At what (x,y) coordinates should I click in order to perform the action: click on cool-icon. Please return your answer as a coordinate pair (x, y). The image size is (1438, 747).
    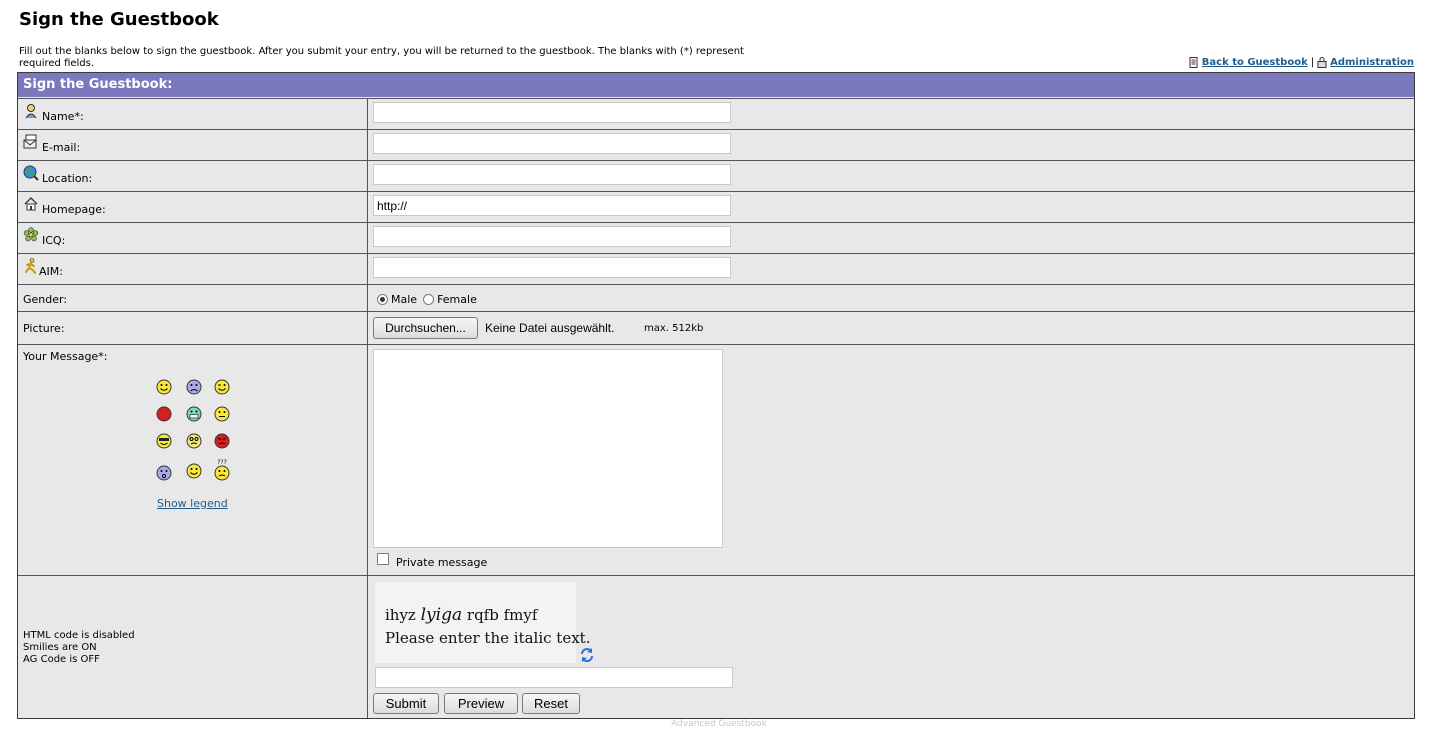
    Looking at the image, I should click on (164, 441).